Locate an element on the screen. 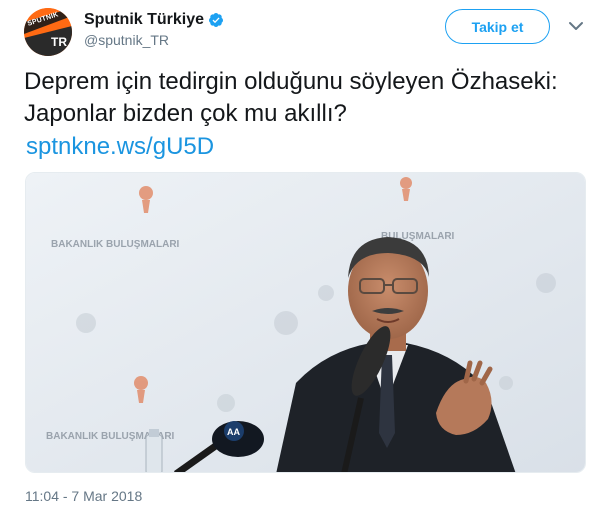 The height and width of the screenshot is (512, 603). backdrop-banner-left: BAKANLIK BULUŞMALARI is located at coordinates (115, 244).